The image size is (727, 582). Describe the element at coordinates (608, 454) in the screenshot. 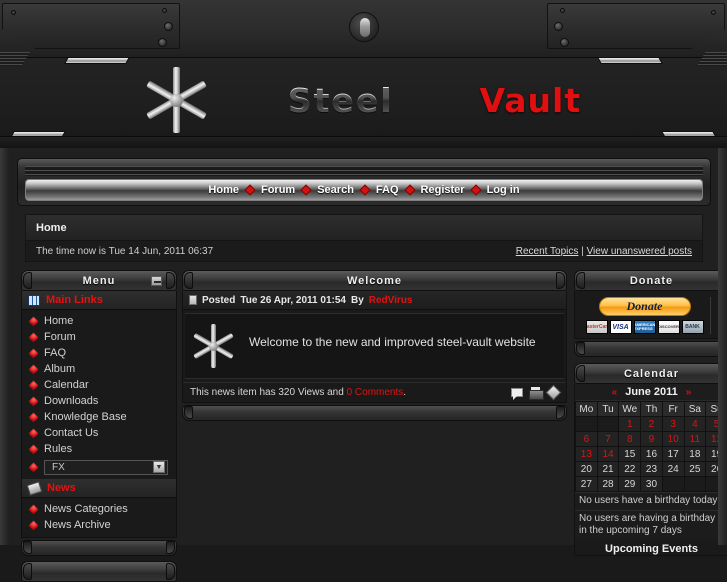

I see `calendar-day: 14` at that location.